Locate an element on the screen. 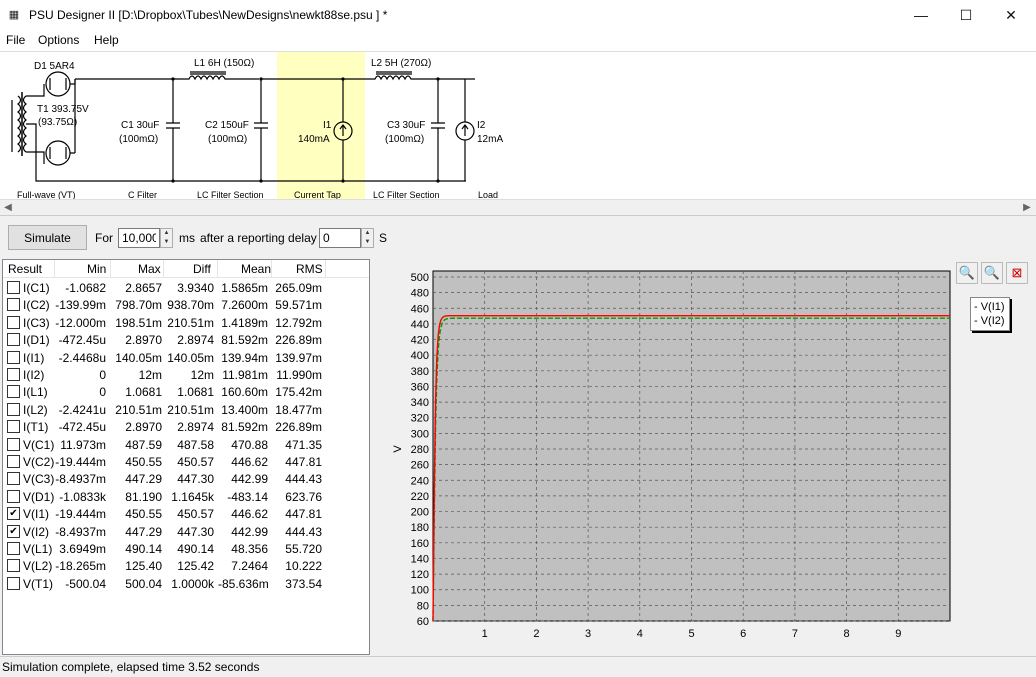  row-rms: 11.990m is located at coordinates (299, 375).